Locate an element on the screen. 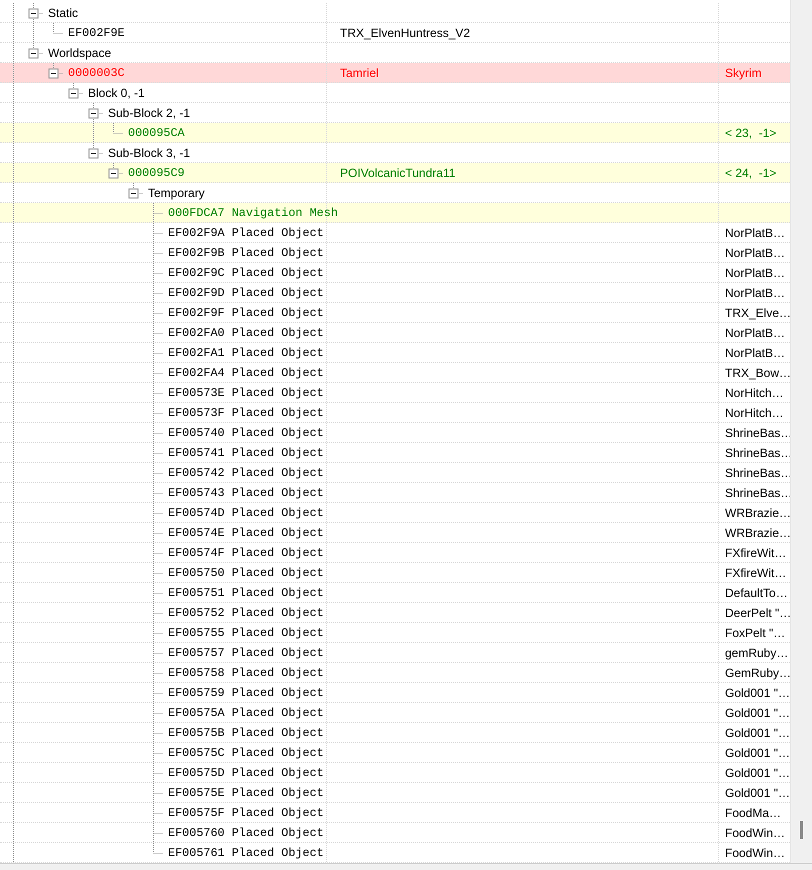 This screenshot has width=812, height=870. record-label: EF002F9B Placed Object is located at coordinates (246, 253).